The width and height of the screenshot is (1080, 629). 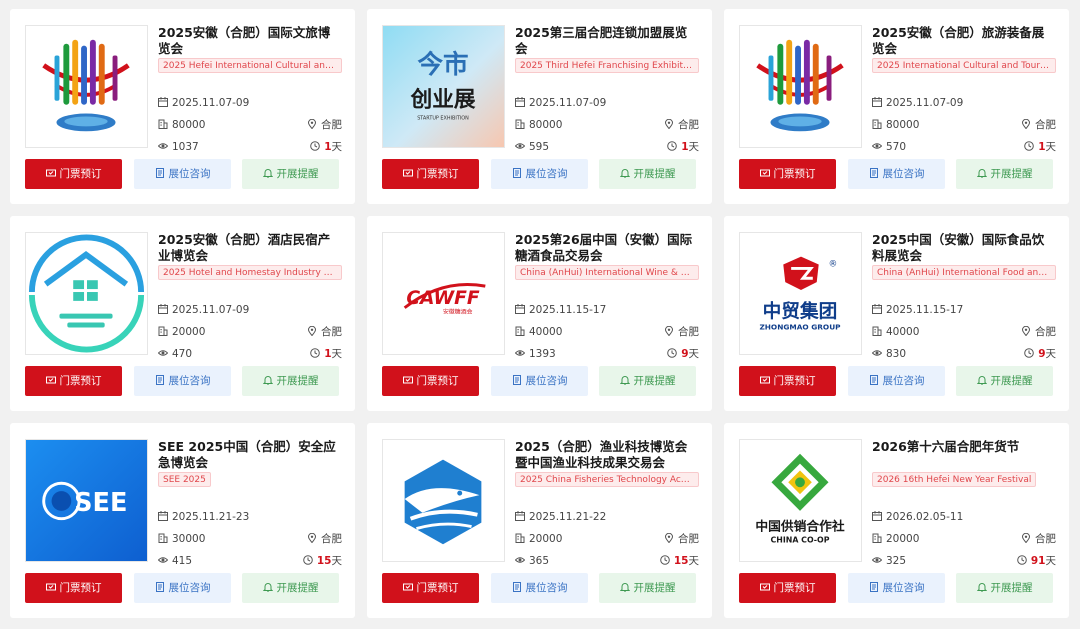 What do you see at coordinates (679, 561) in the screenshot?
I see `countdown: 15天` at bounding box center [679, 561].